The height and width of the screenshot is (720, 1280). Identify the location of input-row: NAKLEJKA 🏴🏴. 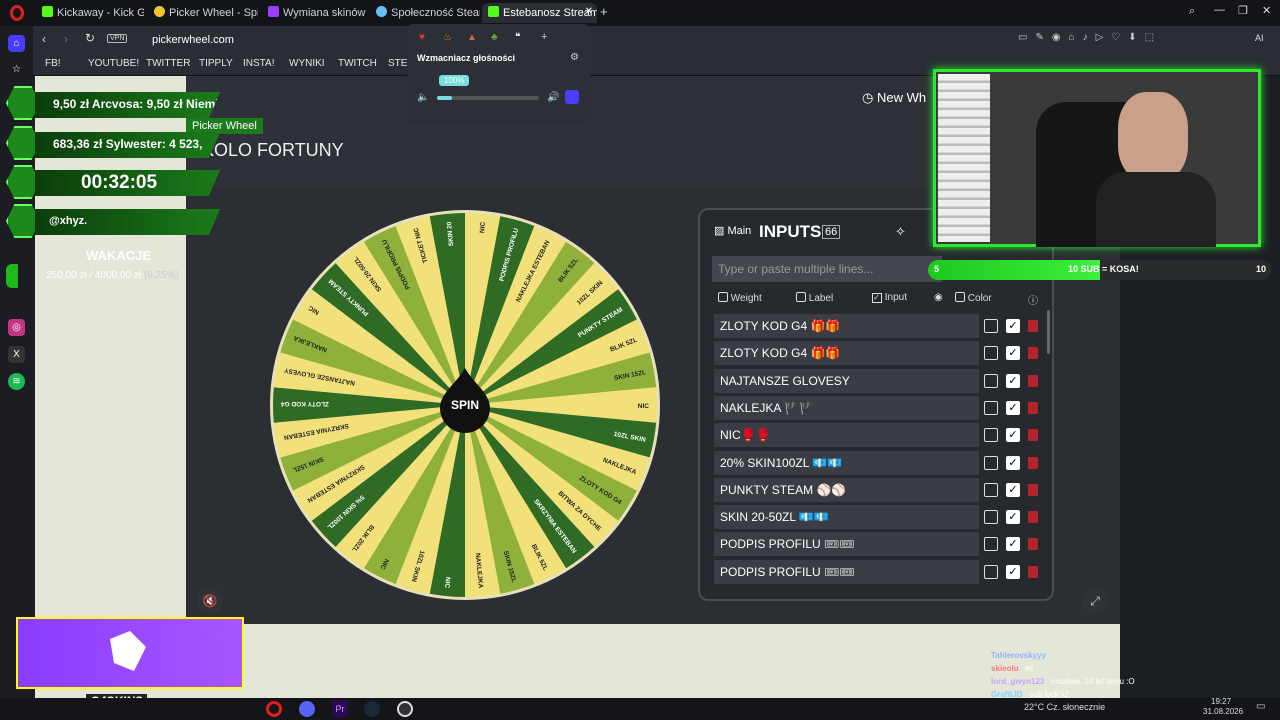
(846, 407).